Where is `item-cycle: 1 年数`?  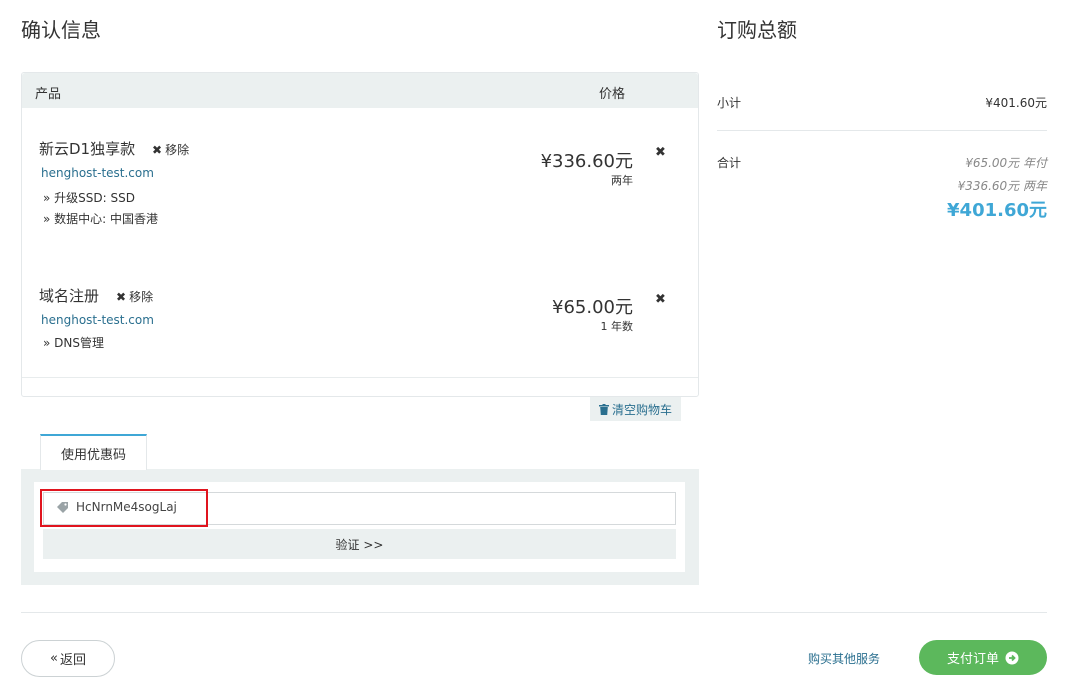
item-cycle: 1 年数 is located at coordinates (617, 326).